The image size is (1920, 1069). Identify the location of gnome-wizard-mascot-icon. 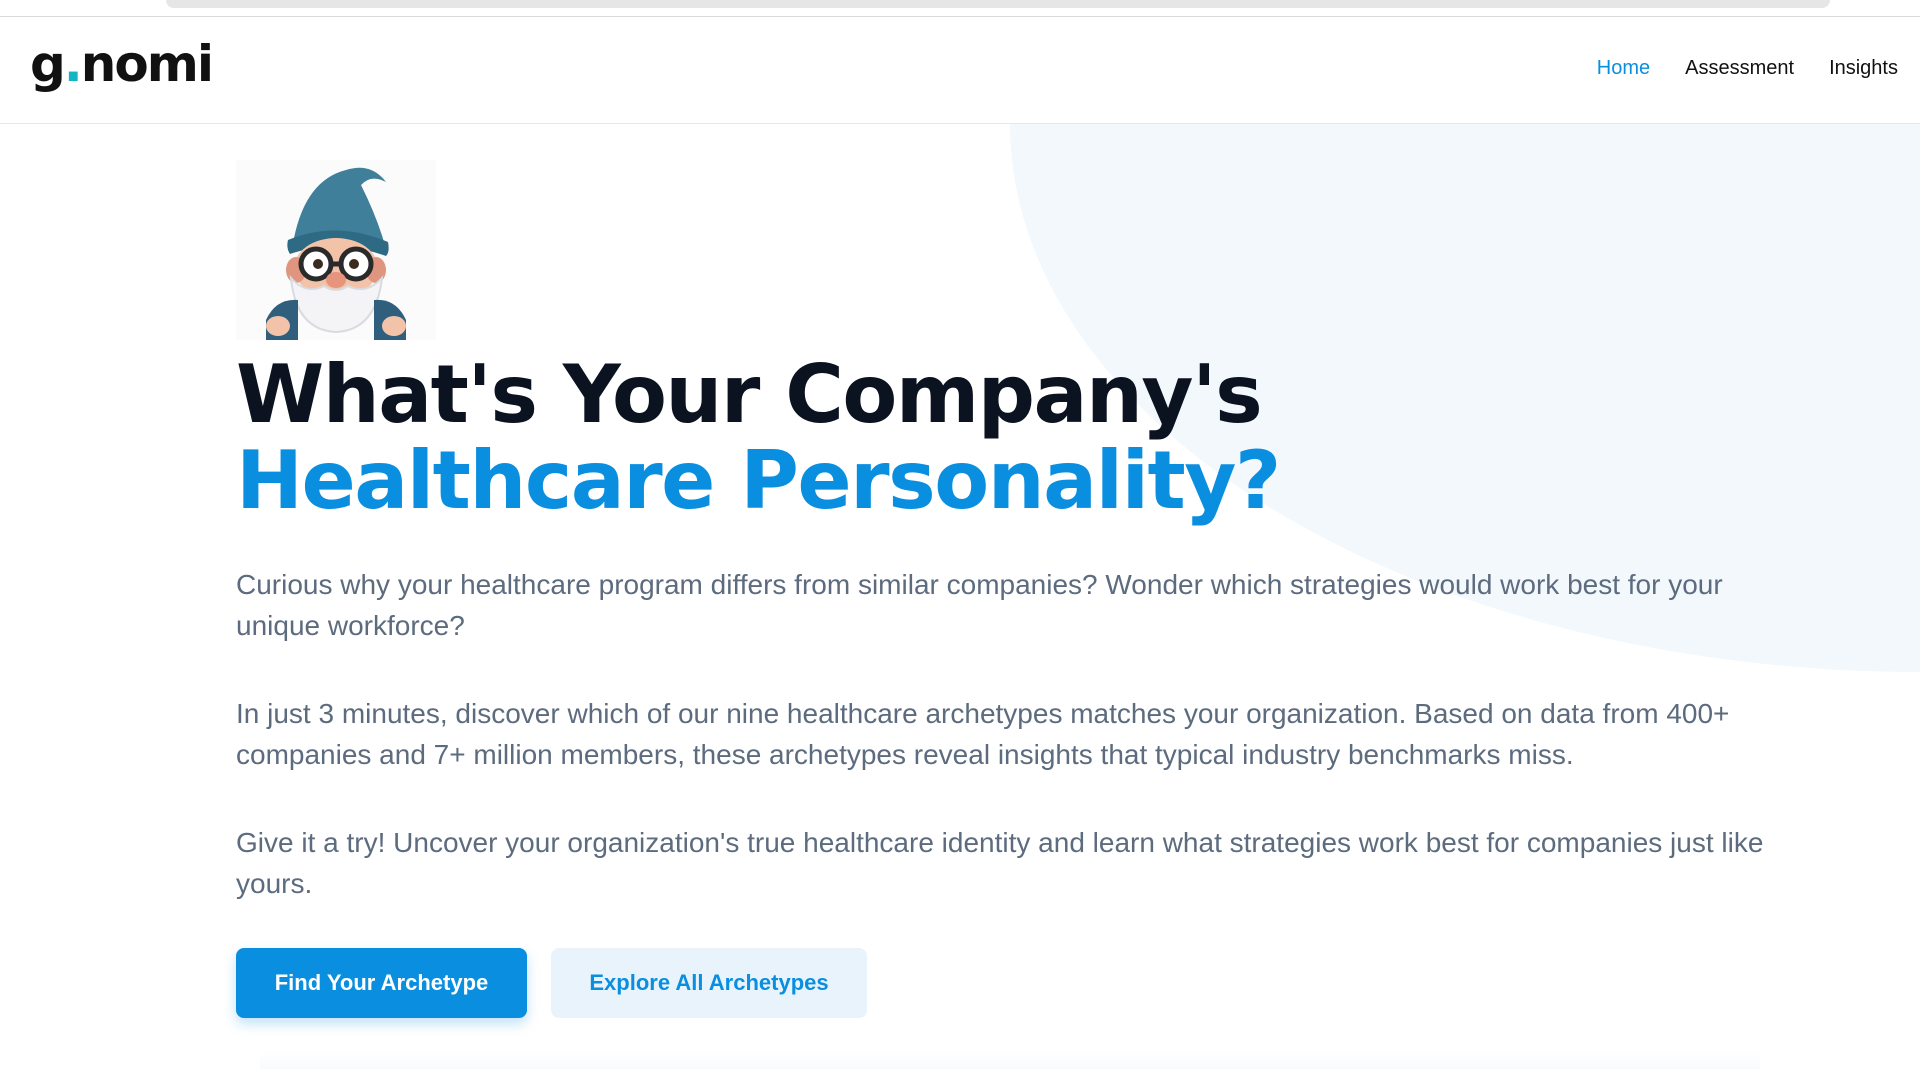
(336, 250).